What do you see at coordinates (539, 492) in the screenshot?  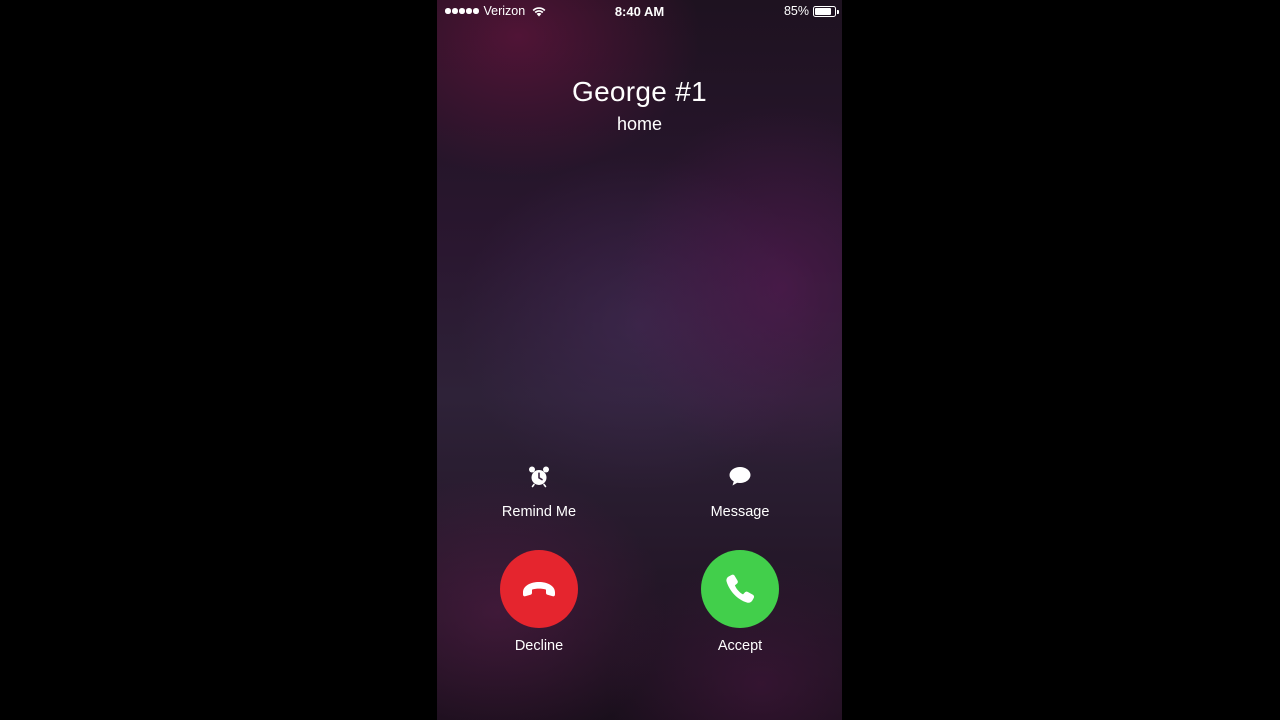 I see `remind-me-button: Remind Me` at bounding box center [539, 492].